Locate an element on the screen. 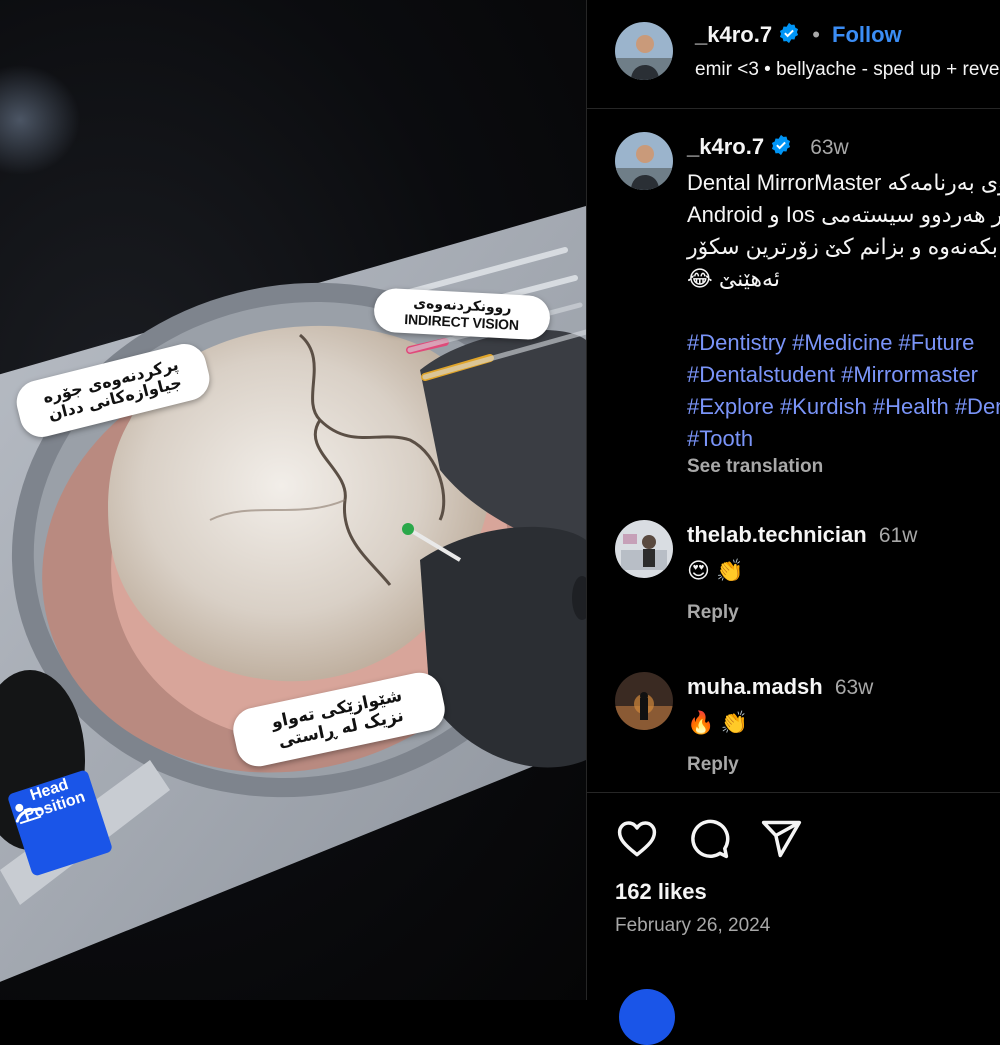 The width and height of the screenshot is (1000, 1045). comment-item: thelab.technician 61w 😍 👏 Reply is located at coordinates (793, 581).